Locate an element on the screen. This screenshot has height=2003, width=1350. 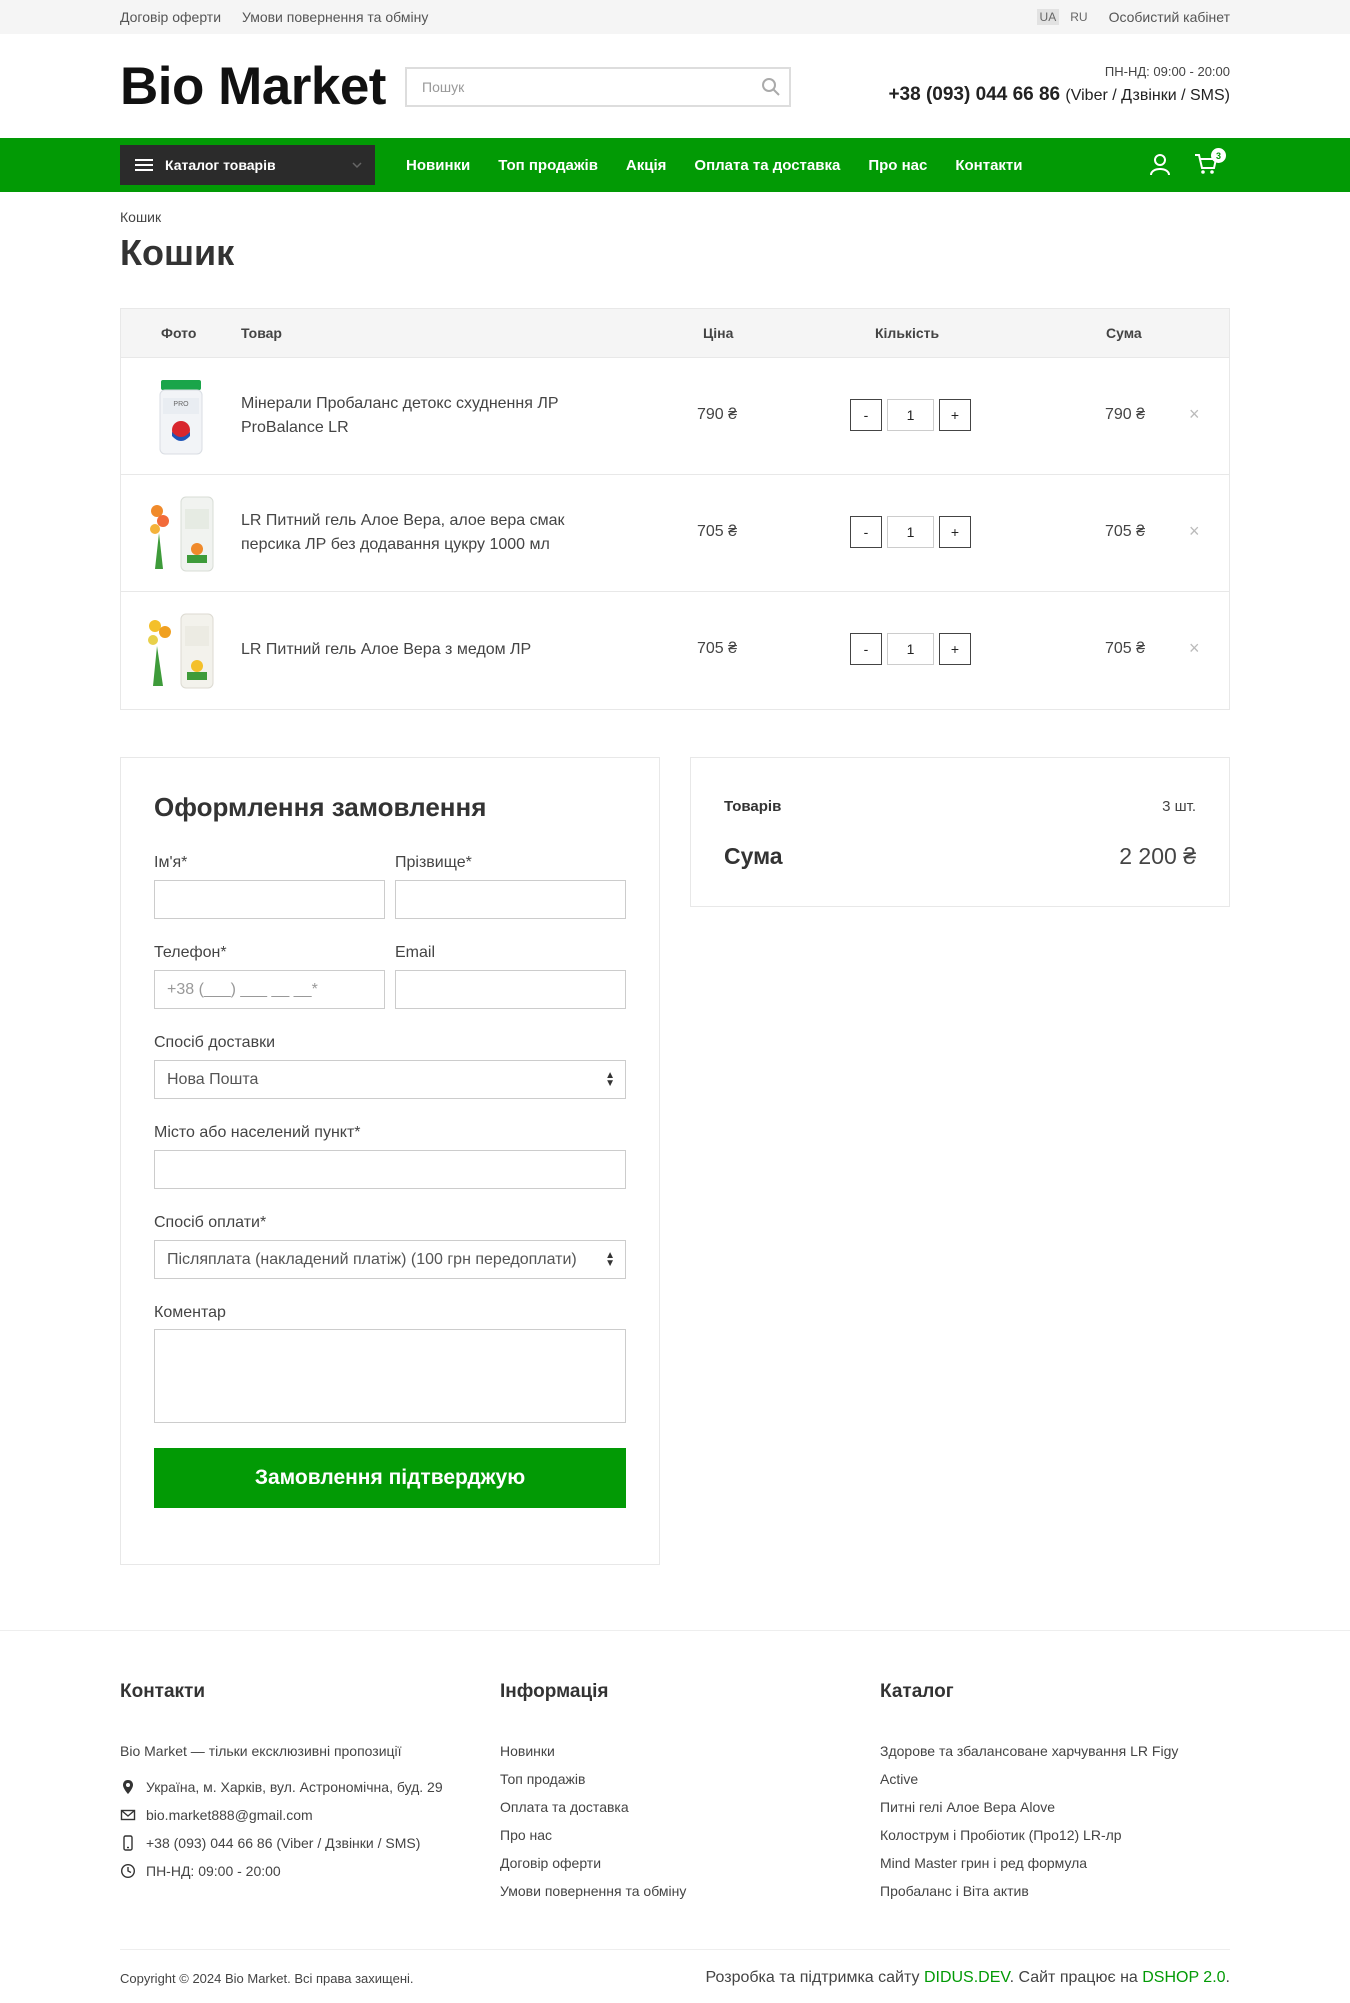
topbar-link-returns: Умови повернення та обміну is located at coordinates (335, 17).